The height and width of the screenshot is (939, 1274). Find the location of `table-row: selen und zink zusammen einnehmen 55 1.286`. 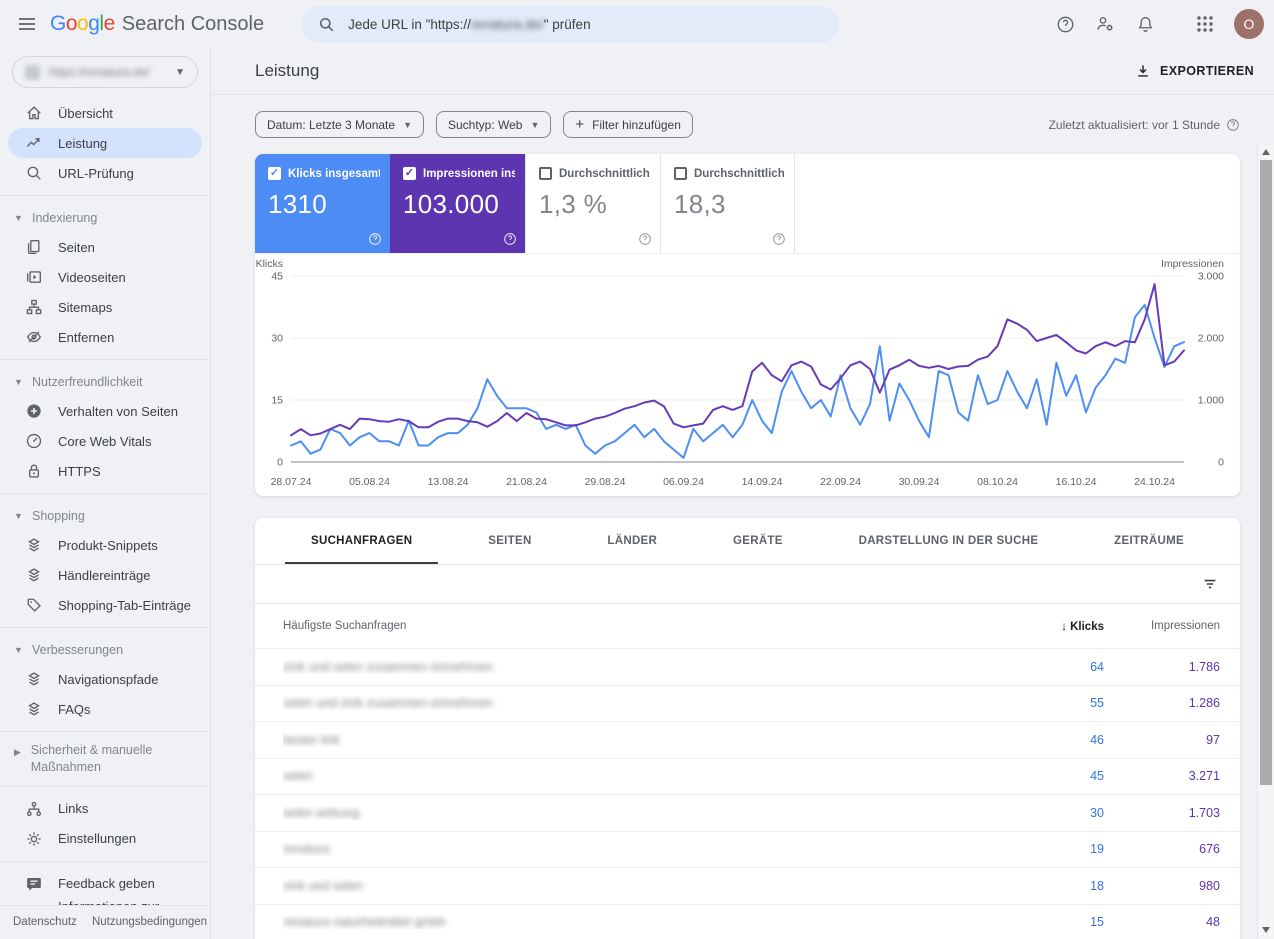

table-row: selen und zink zusammen einnehmen 55 1.286 is located at coordinates (747, 703).